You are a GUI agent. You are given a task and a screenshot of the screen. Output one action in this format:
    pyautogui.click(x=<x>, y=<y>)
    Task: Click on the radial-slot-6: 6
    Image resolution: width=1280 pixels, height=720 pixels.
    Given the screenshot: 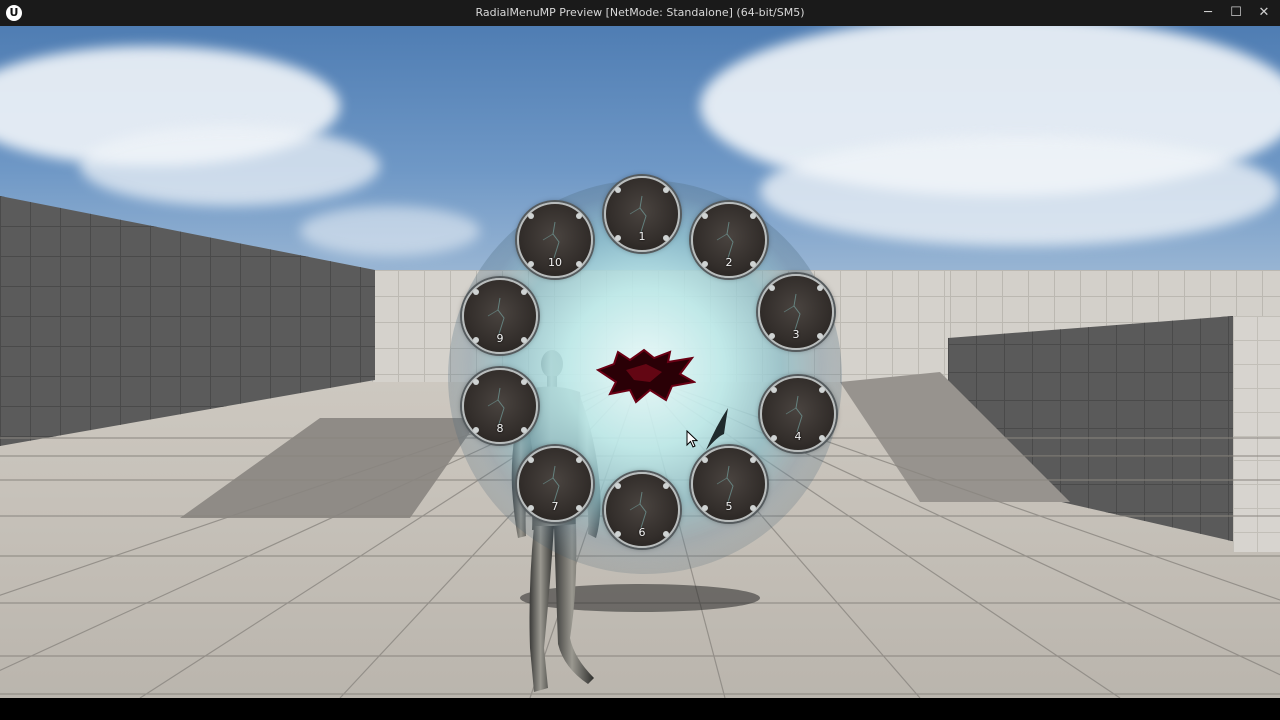 What is the action you would take?
    pyautogui.click(x=642, y=510)
    